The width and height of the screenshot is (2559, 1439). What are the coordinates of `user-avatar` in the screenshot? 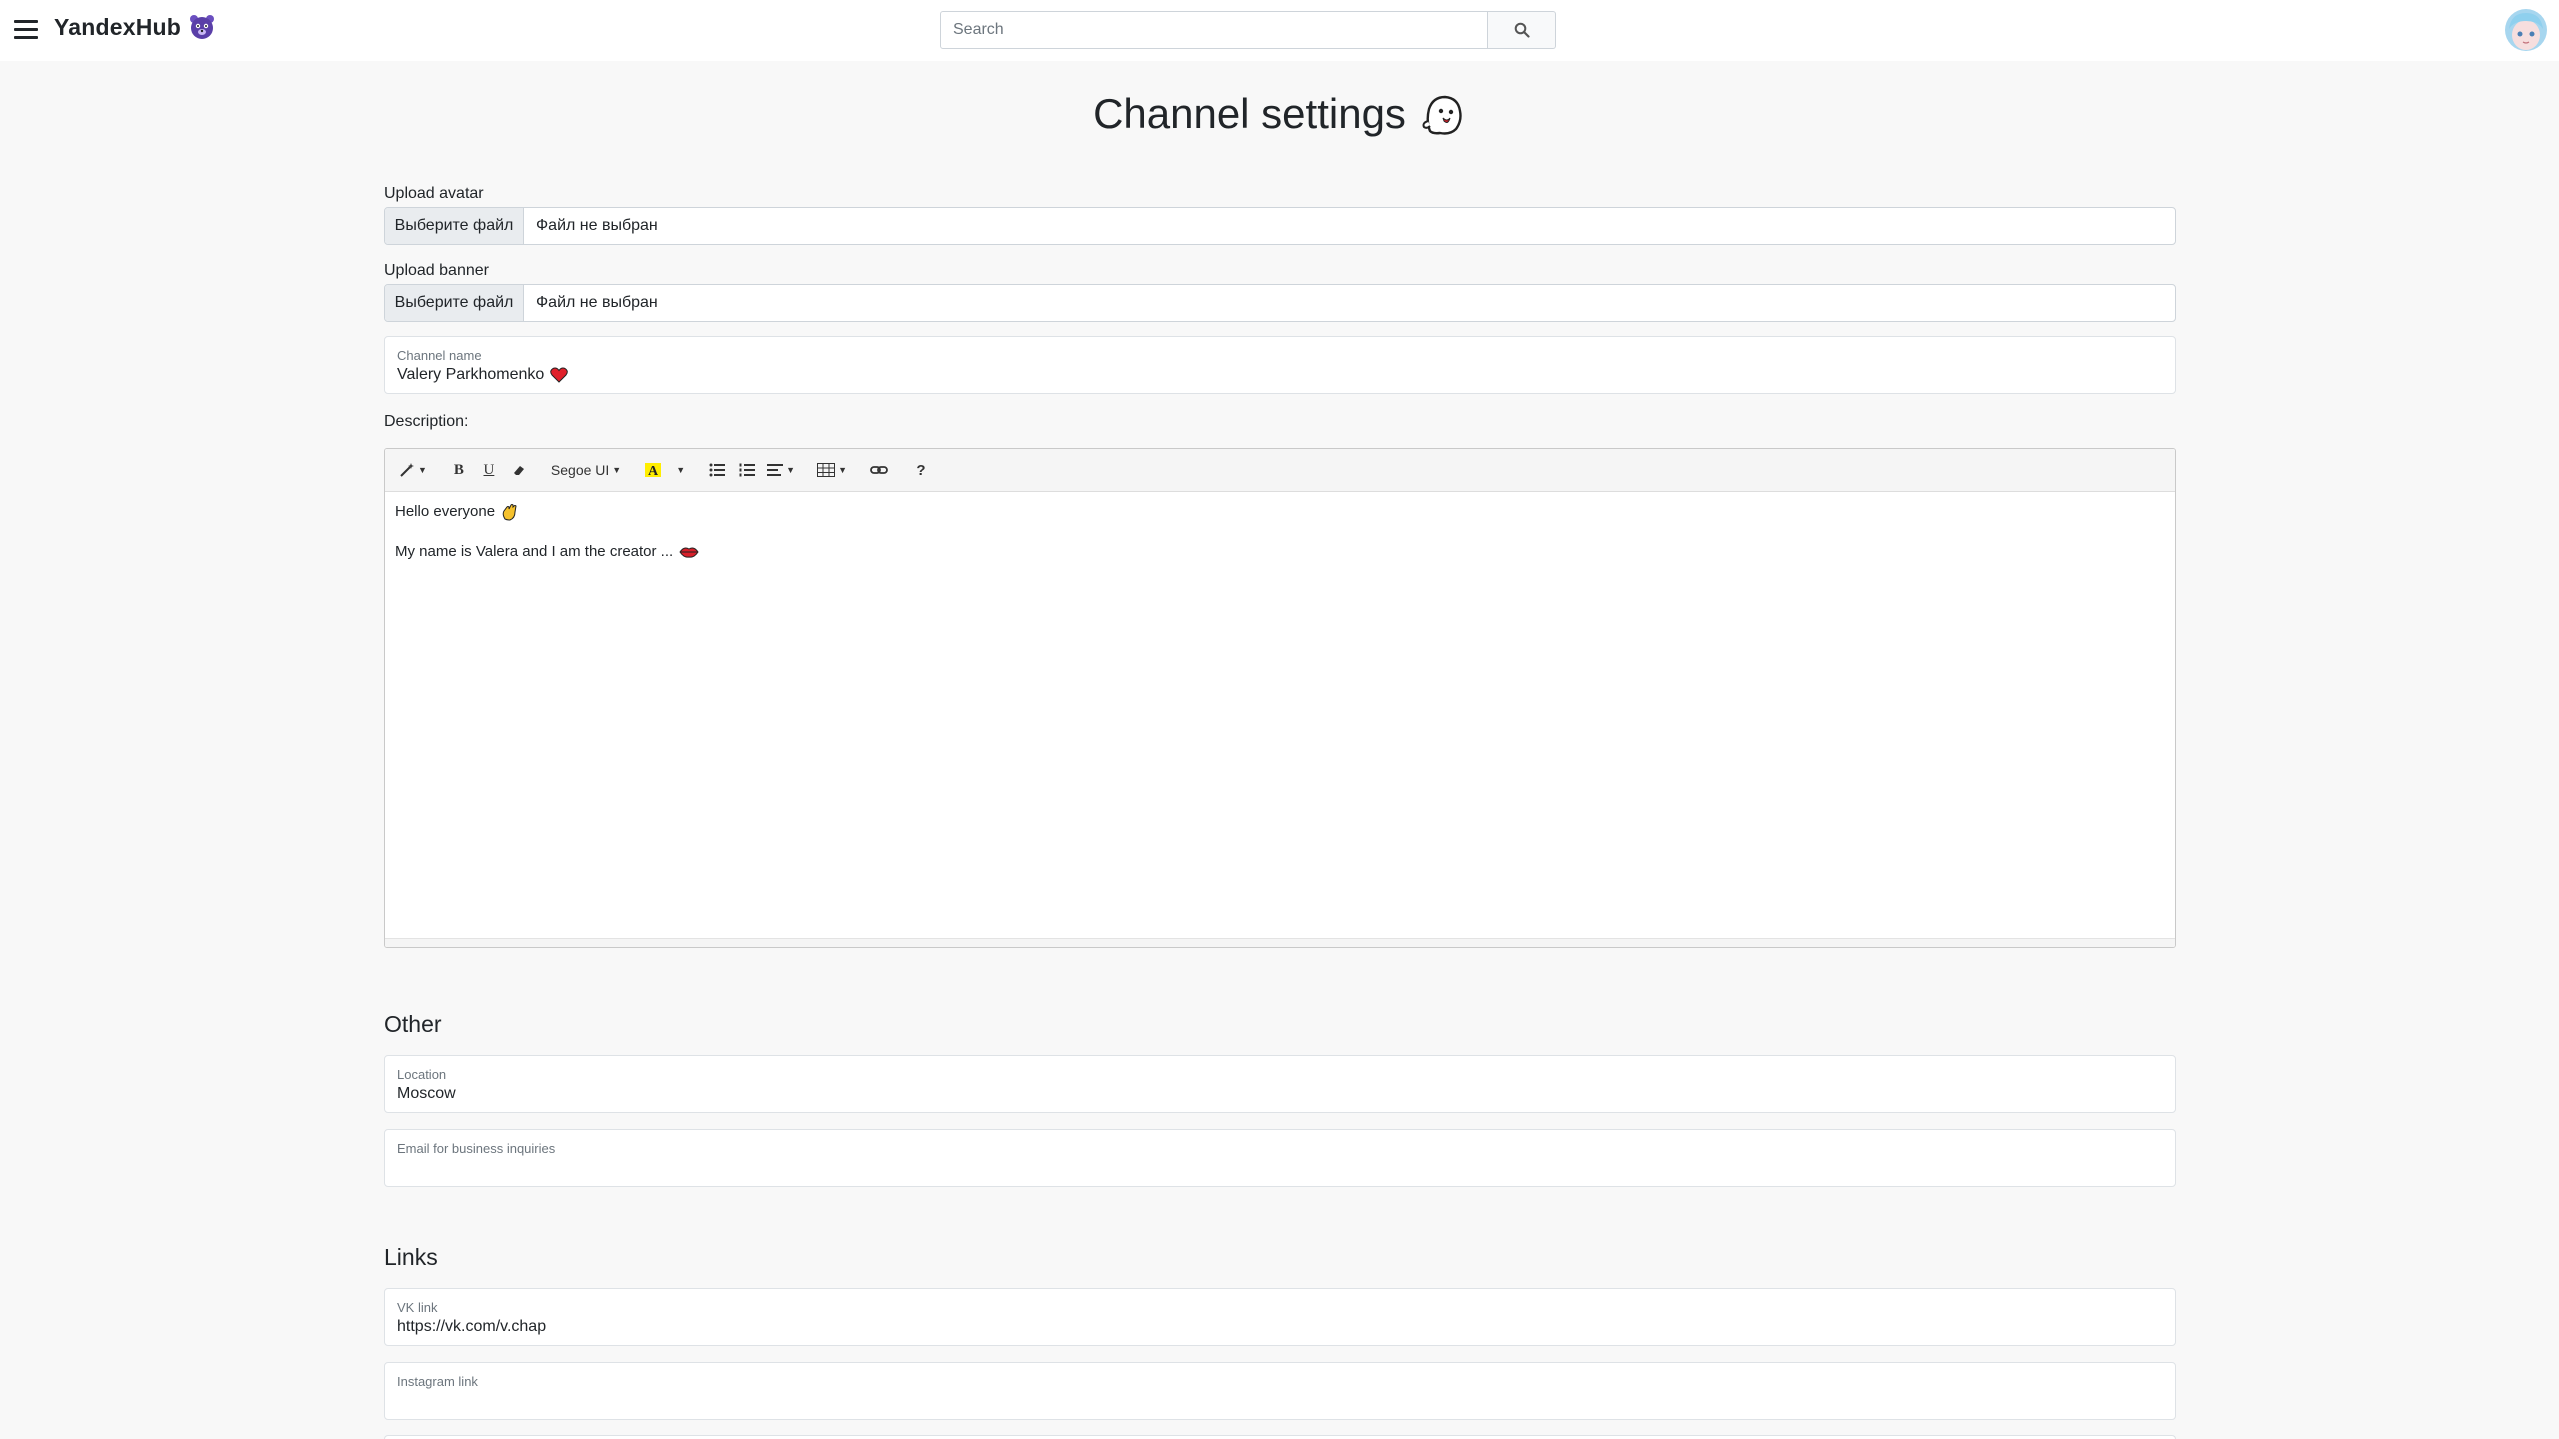 It's located at (2526, 30).